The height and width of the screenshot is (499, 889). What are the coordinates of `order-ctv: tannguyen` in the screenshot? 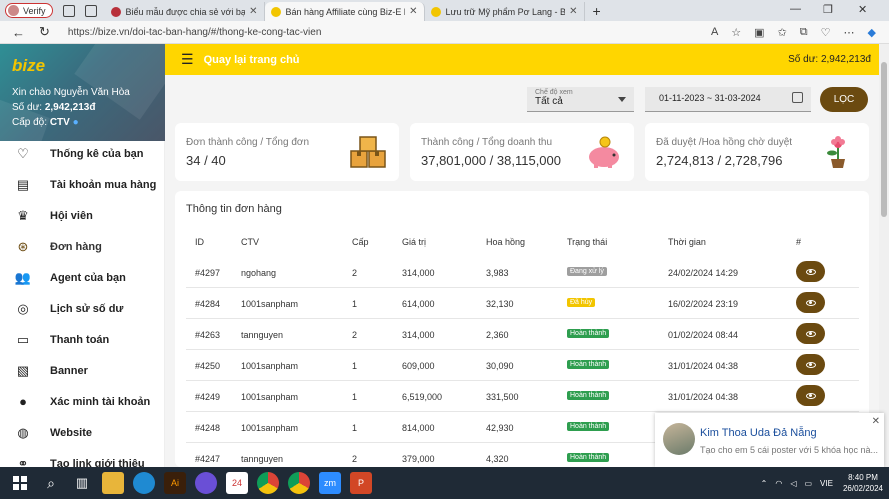 It's located at (262, 459).